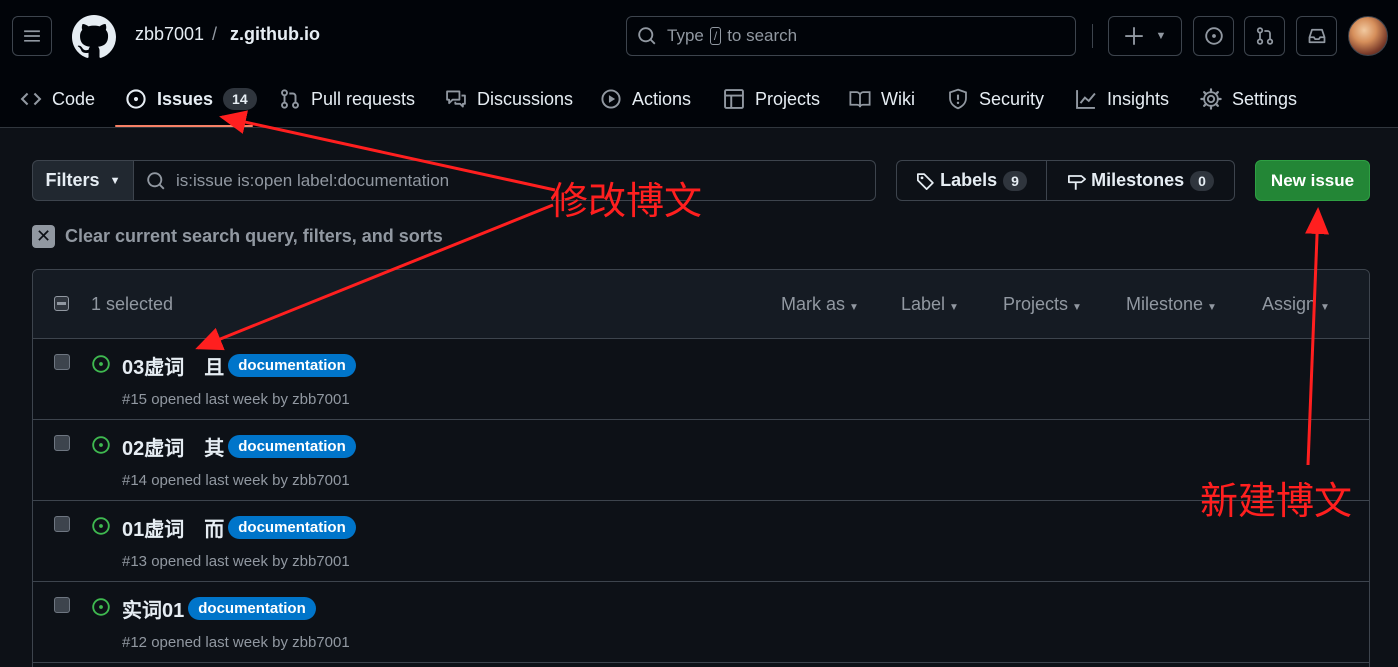 This screenshot has height=667, width=1398. I want to click on issue-title-link: 01虚词 而, so click(173, 527).